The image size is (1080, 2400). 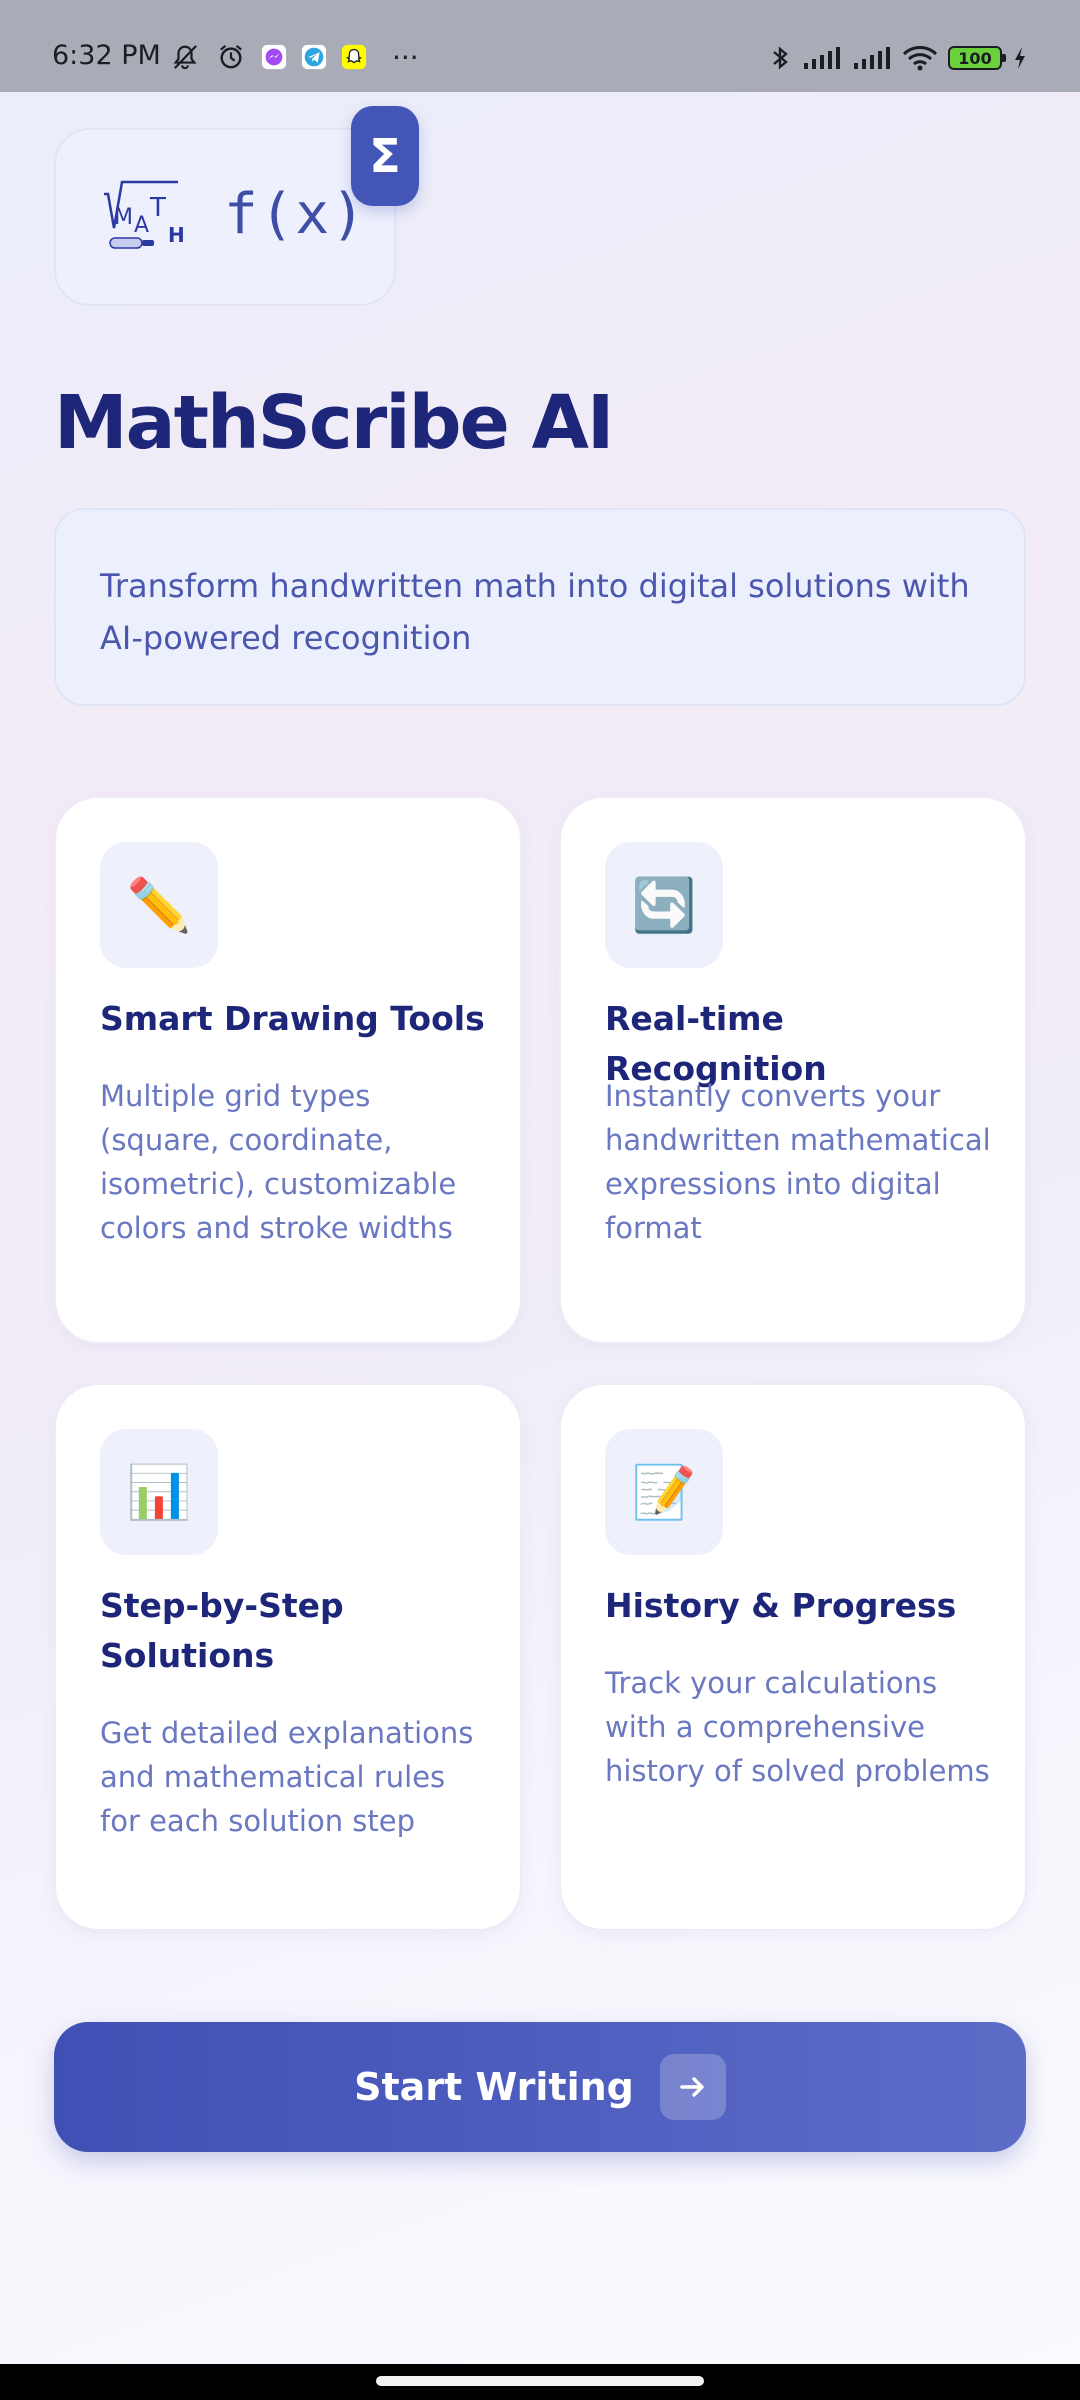 I want to click on status-time: 6:32 PM, so click(x=106, y=55).